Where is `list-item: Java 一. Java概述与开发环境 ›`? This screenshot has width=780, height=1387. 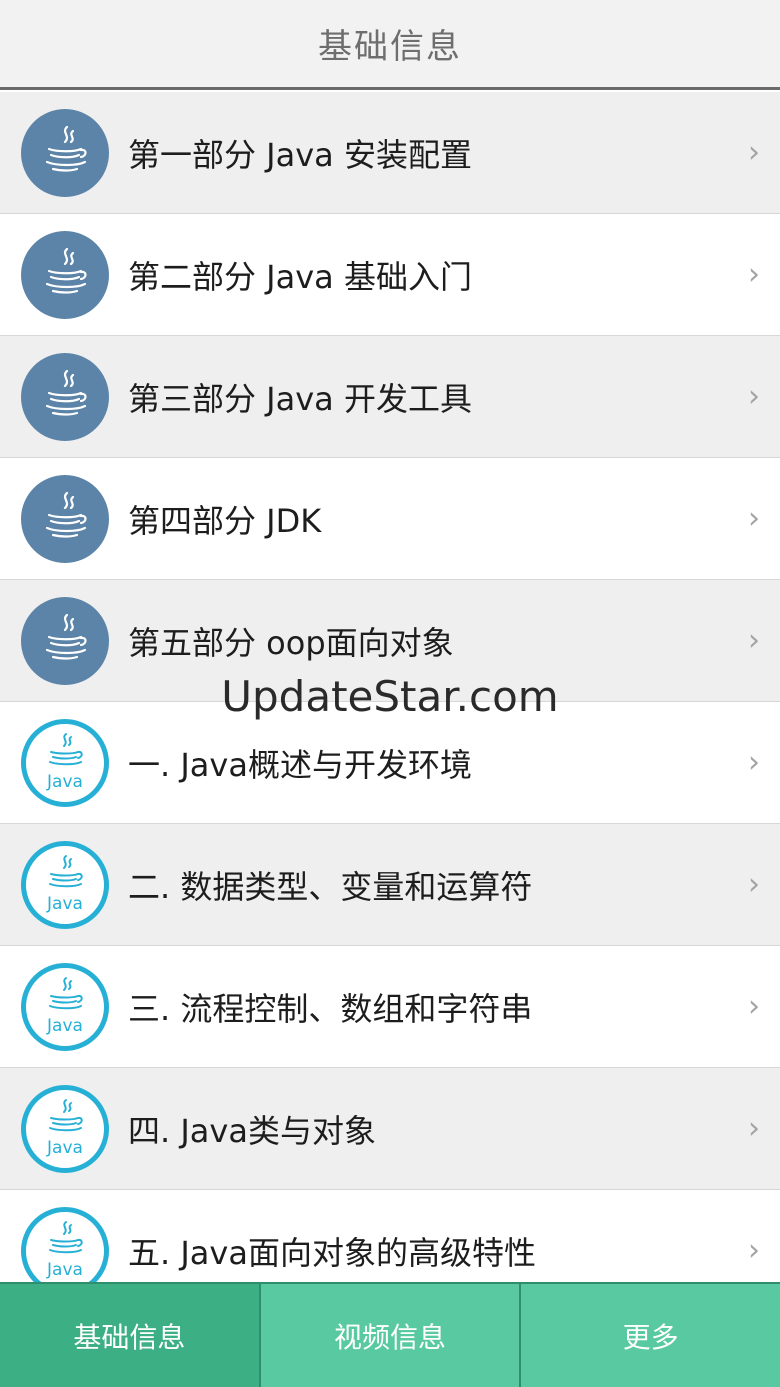 list-item: Java 一. Java概述与开发环境 › is located at coordinates (390, 763).